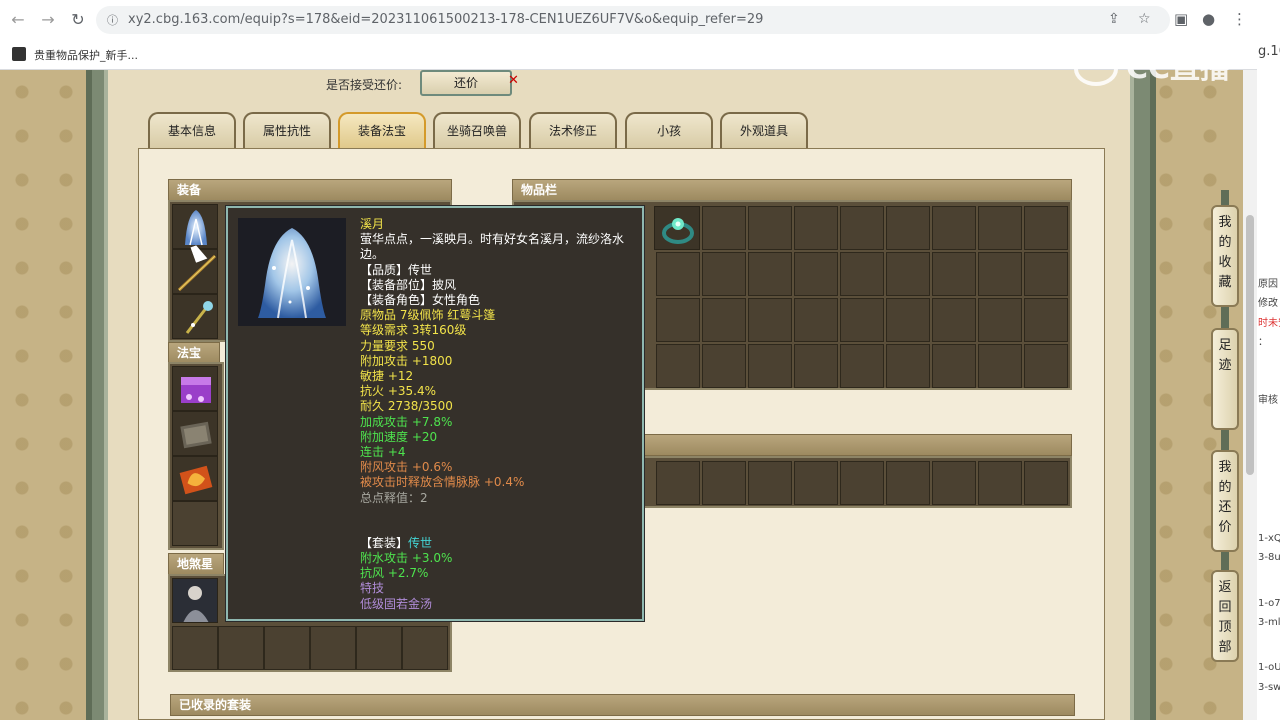  I want to click on fabao-slot-empty, so click(195, 523).